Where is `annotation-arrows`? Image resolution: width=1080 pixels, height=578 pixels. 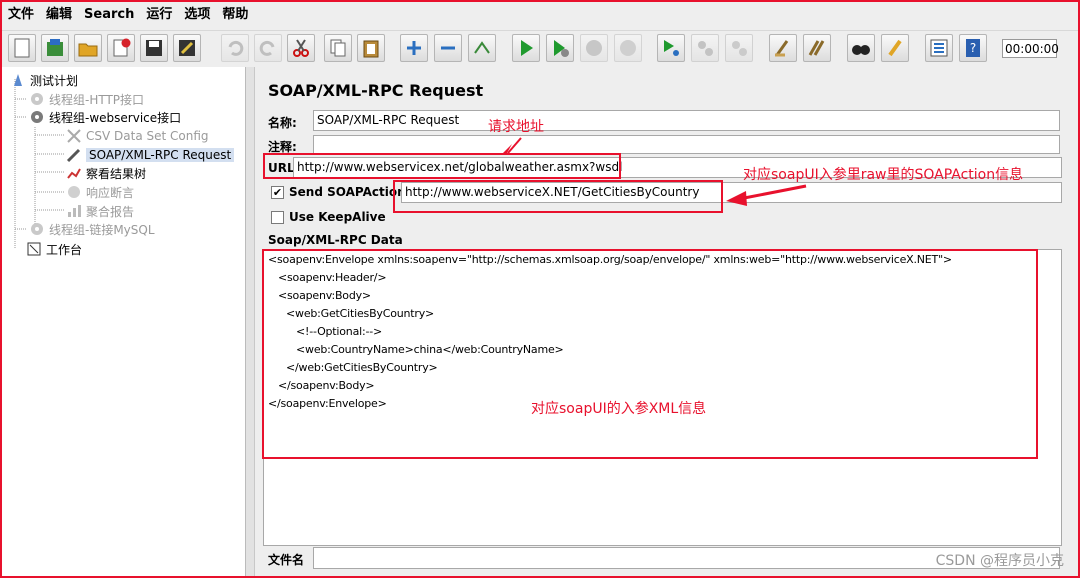
annotation-arrows is located at coordinates (654, 171).